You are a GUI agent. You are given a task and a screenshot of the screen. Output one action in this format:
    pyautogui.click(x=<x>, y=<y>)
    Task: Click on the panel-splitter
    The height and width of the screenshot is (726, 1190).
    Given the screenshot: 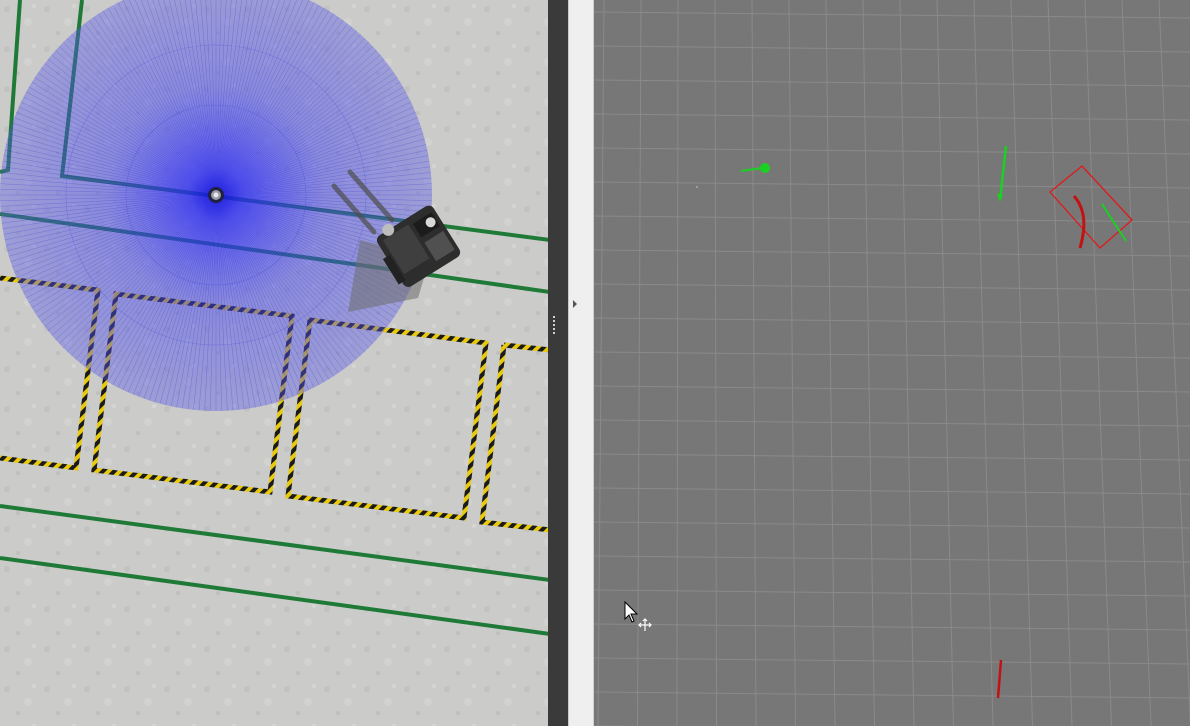 What is the action you would take?
    pyautogui.click(x=571, y=363)
    